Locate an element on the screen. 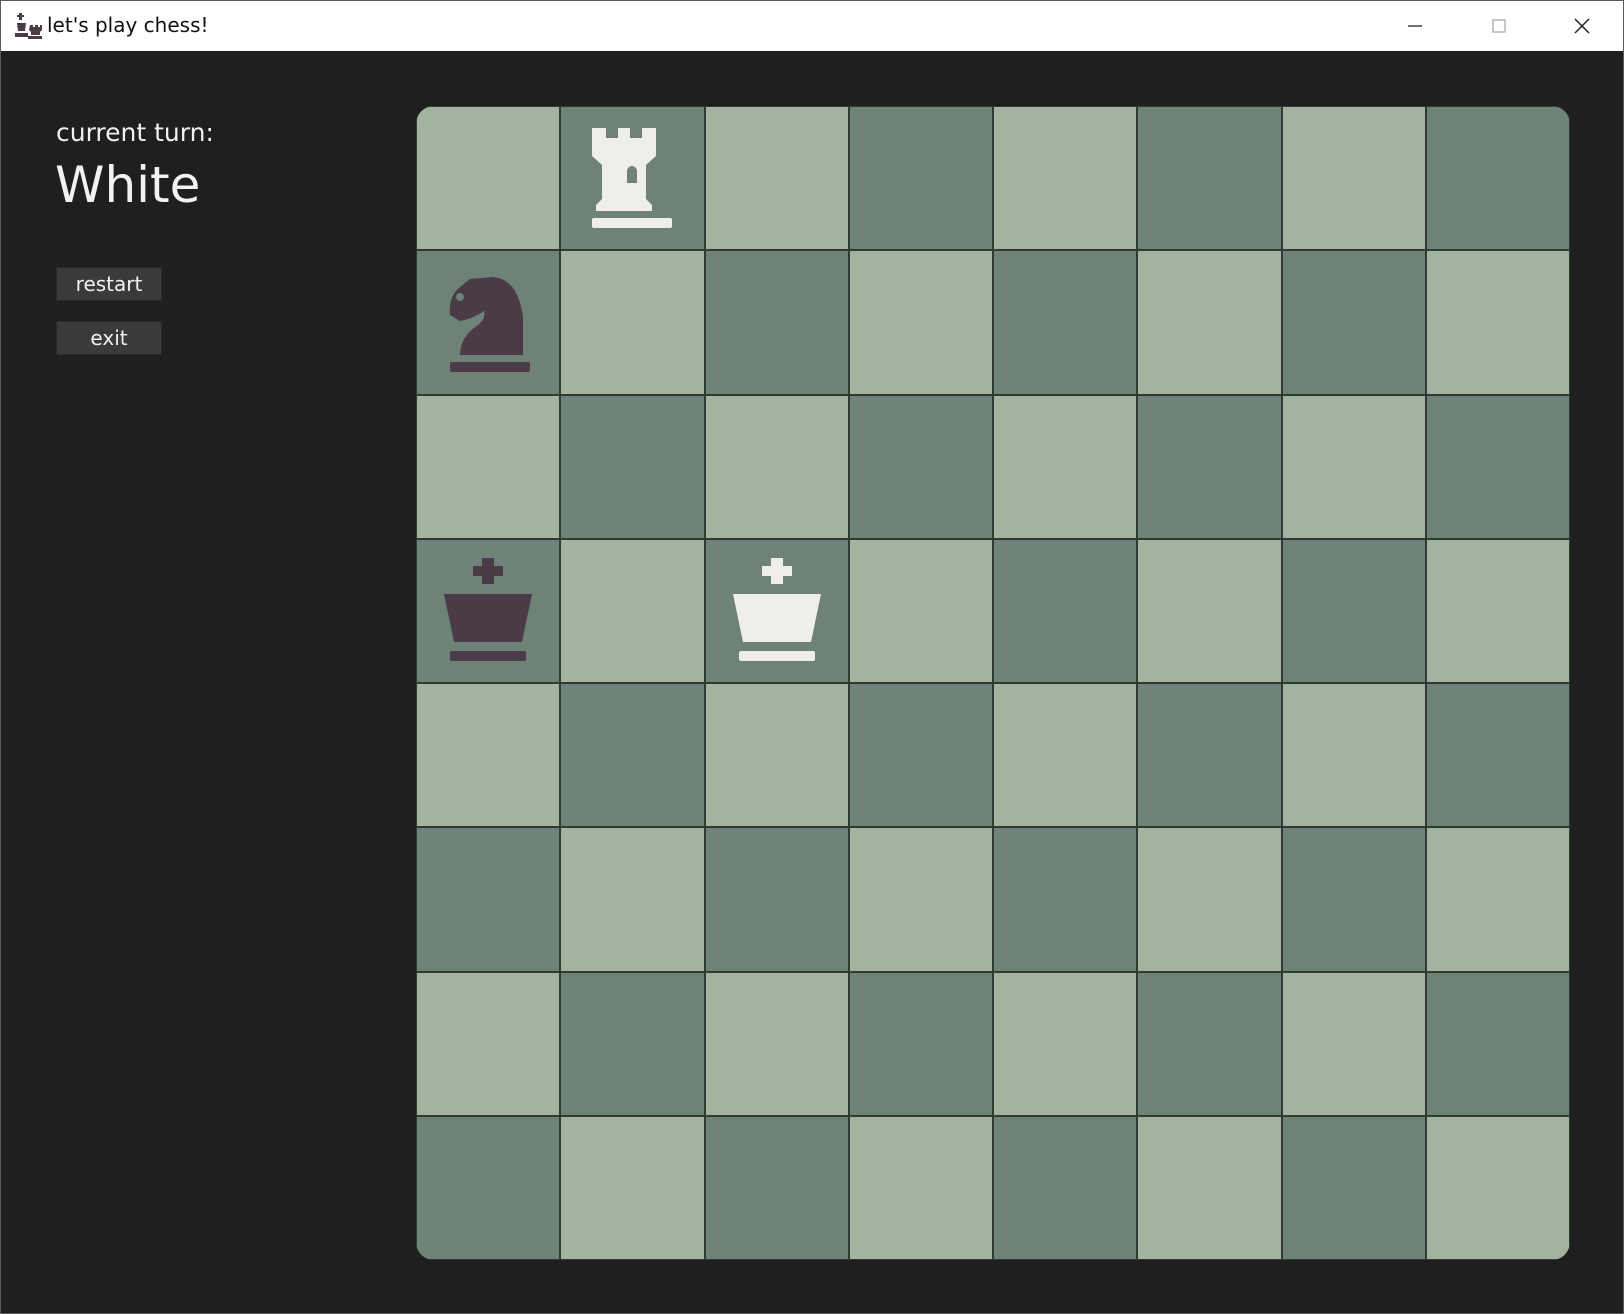 The width and height of the screenshot is (1624, 1314). white-king-icon is located at coordinates (777, 611).